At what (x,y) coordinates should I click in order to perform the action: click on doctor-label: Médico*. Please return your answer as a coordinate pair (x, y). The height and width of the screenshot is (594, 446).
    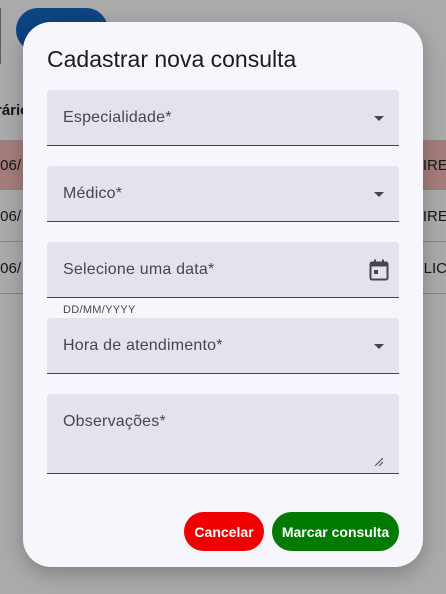
    Looking at the image, I should click on (93, 193).